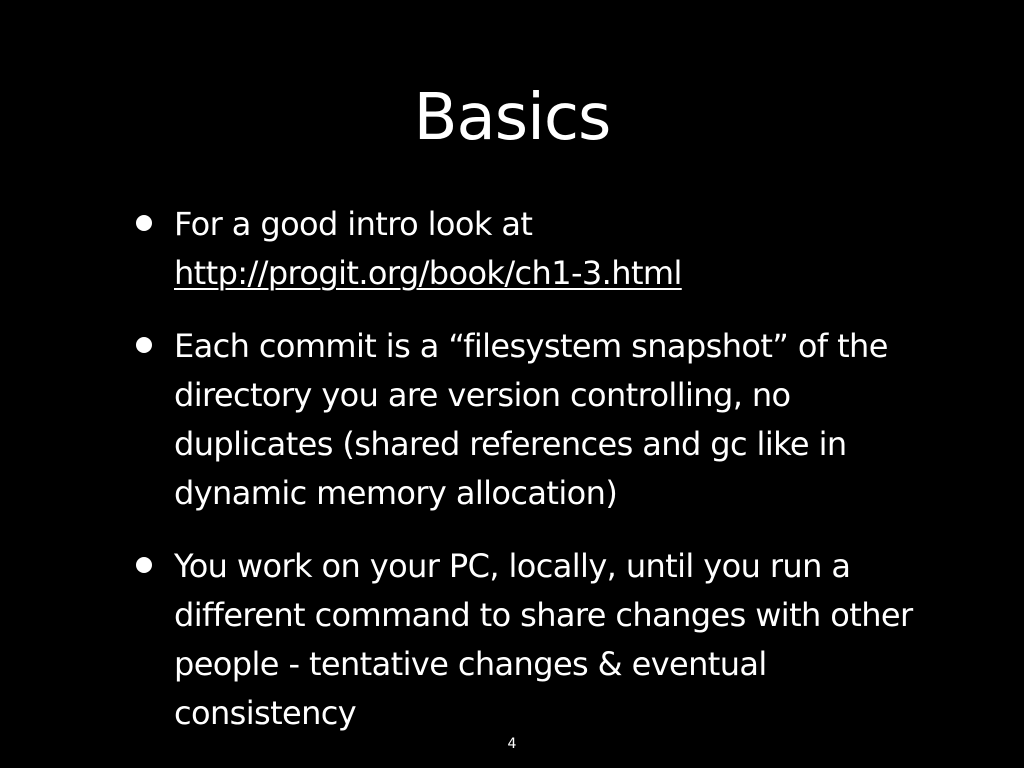 Image resolution: width=1024 pixels, height=768 pixels. I want to click on progit-link: http://progit.org/book/ch1-3.html, so click(428, 273).